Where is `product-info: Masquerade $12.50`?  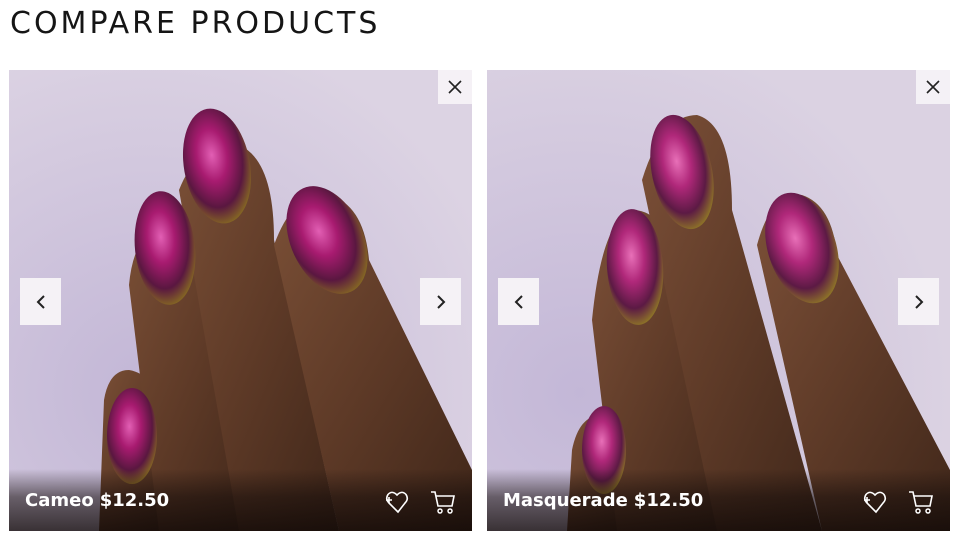
product-info: Masquerade $12.50 is located at coordinates (603, 501).